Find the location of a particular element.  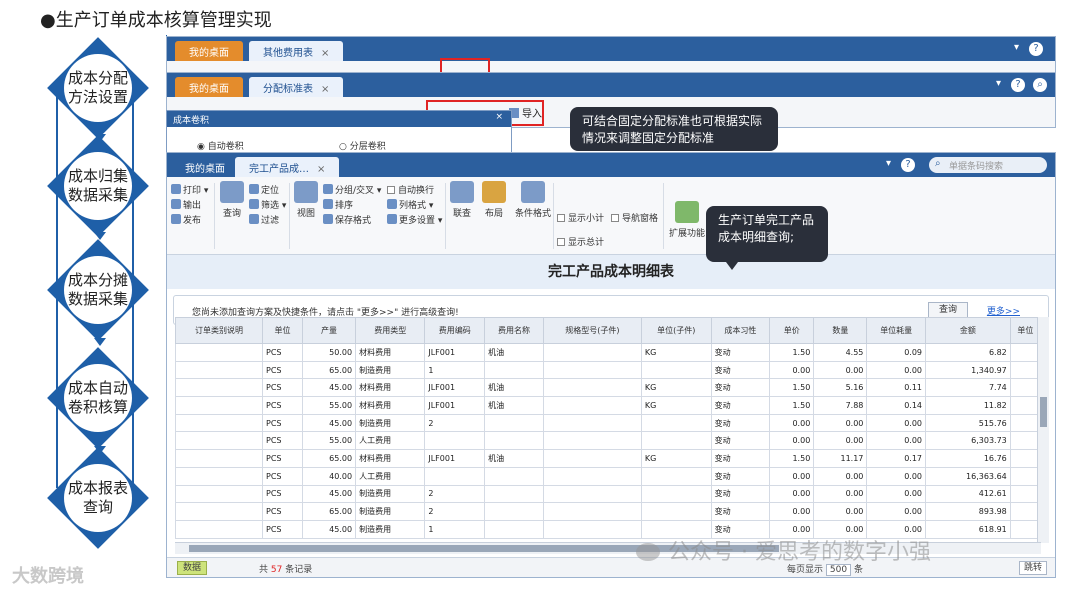

table-row: PCS 45.00 制造费用 2 变动 0.00 0.00 0.00 412.61 is located at coordinates (608, 494).